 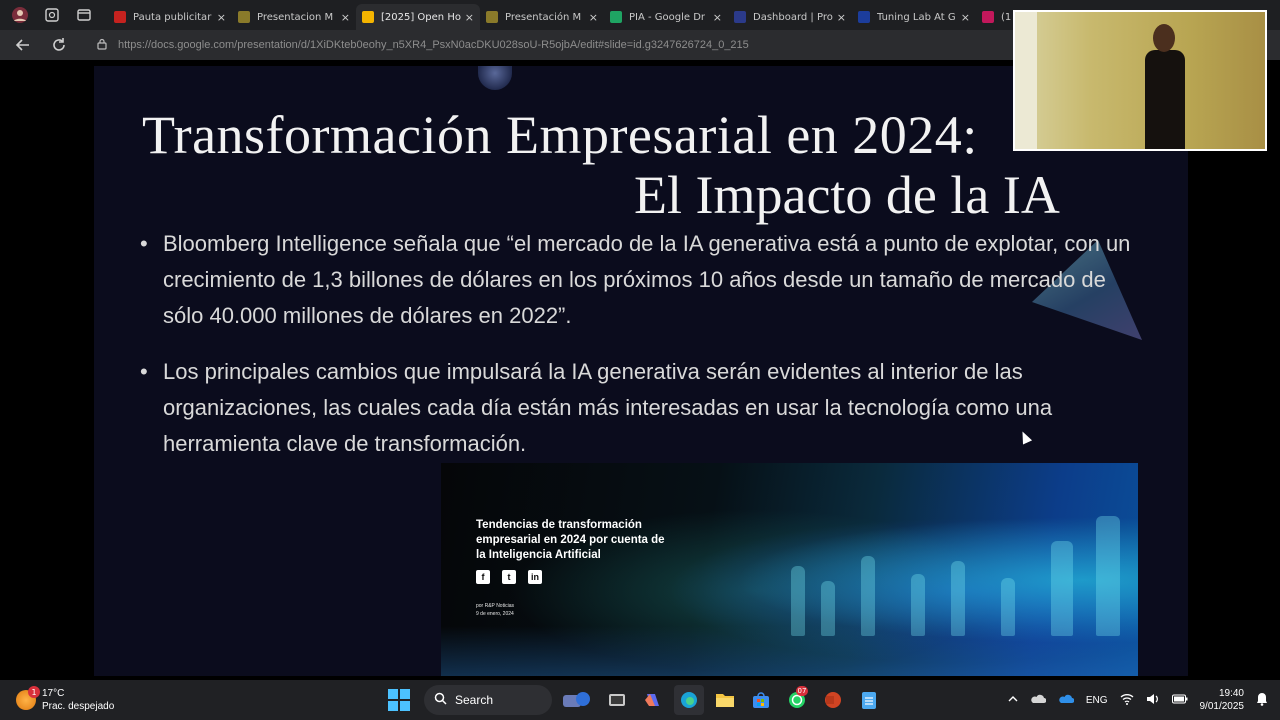 I want to click on tab-title: Pauta publicitar, so click(x=172, y=17).